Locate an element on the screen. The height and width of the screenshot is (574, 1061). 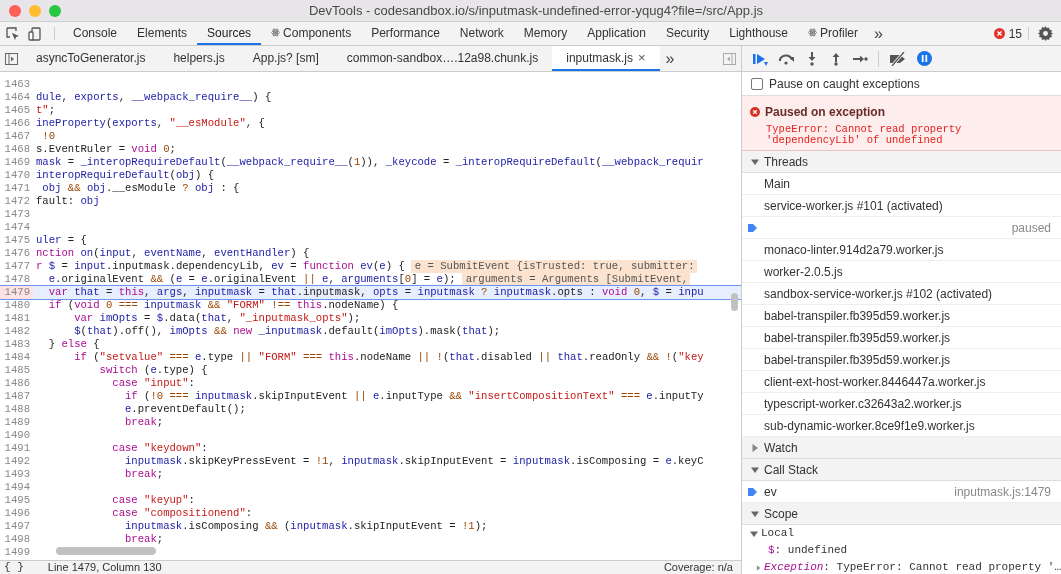
resume-icon is located at coordinates (760, 58).